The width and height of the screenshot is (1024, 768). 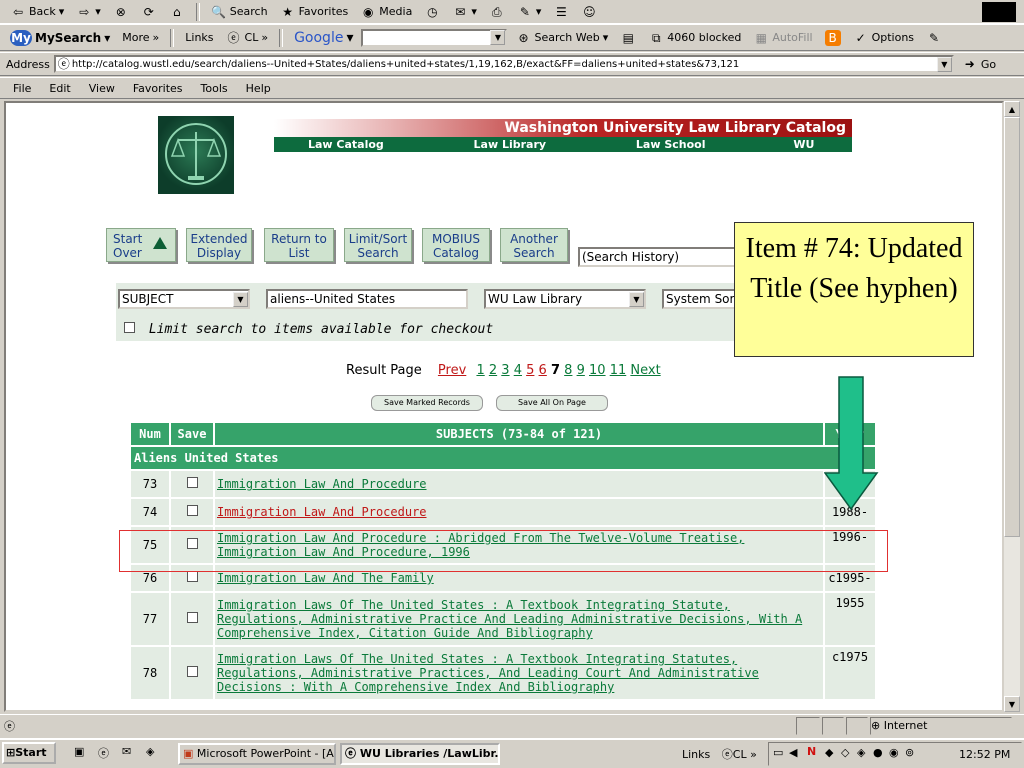 What do you see at coordinates (140, 38) in the screenshot?
I see `more-button: More »` at bounding box center [140, 38].